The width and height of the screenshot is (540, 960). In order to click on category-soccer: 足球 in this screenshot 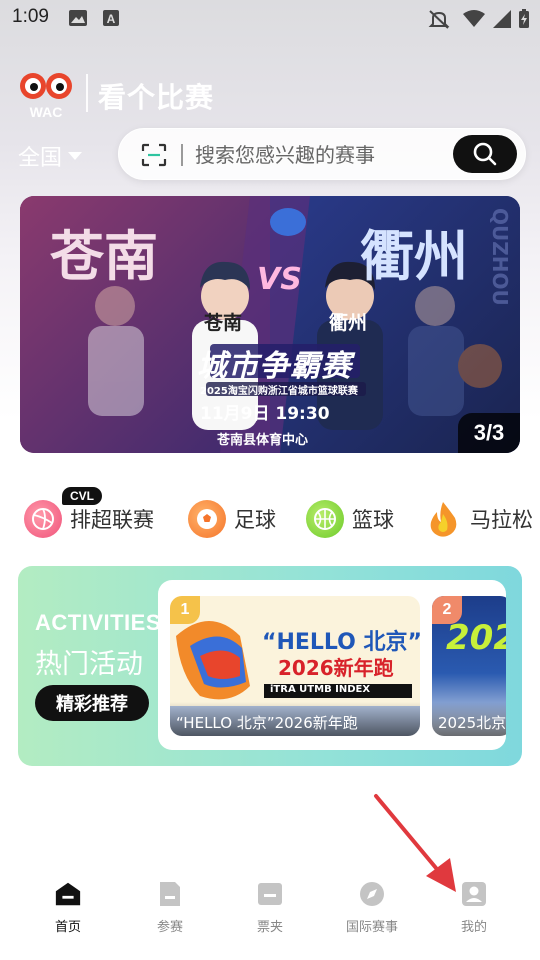, I will do `click(232, 519)`.